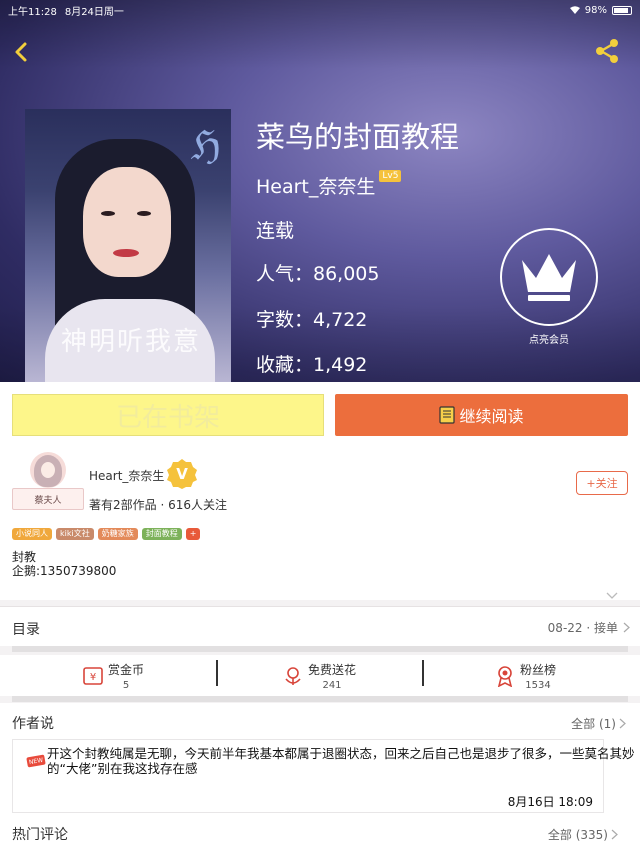 This screenshot has height=853, width=640. I want to click on book-title: 菜鸟的封面教程, so click(358, 137).